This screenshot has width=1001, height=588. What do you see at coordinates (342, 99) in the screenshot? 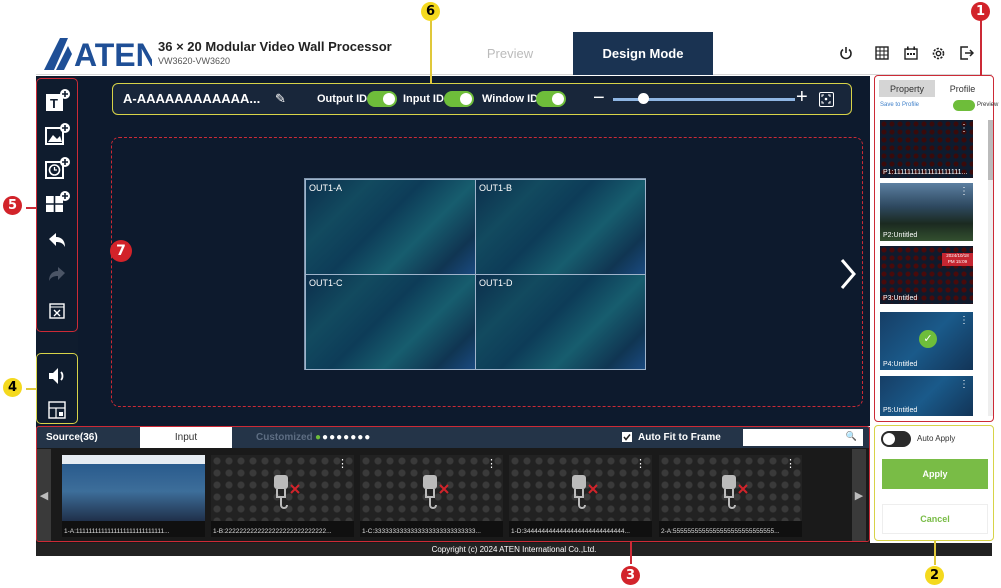
I see `output-id-label: Output ID` at bounding box center [342, 99].